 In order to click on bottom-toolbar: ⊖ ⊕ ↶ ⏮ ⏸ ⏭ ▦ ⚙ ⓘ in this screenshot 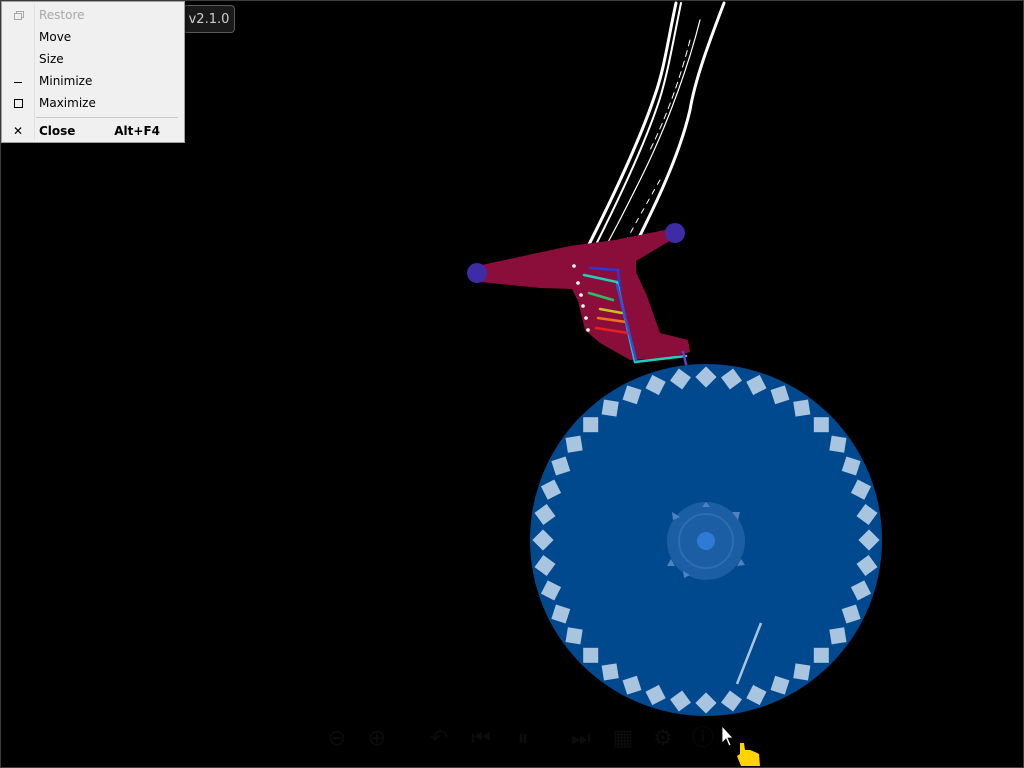, I will do `click(520, 739)`.